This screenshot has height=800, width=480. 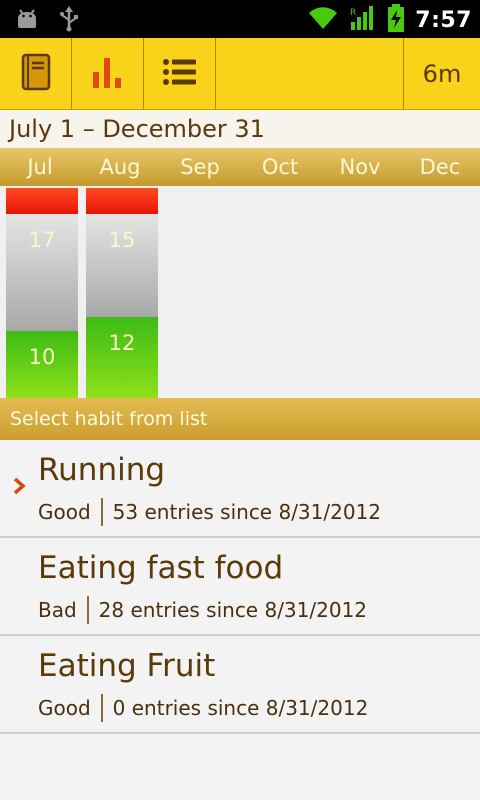 I want to click on status-bar: R 7:57, so click(x=240, y=19).